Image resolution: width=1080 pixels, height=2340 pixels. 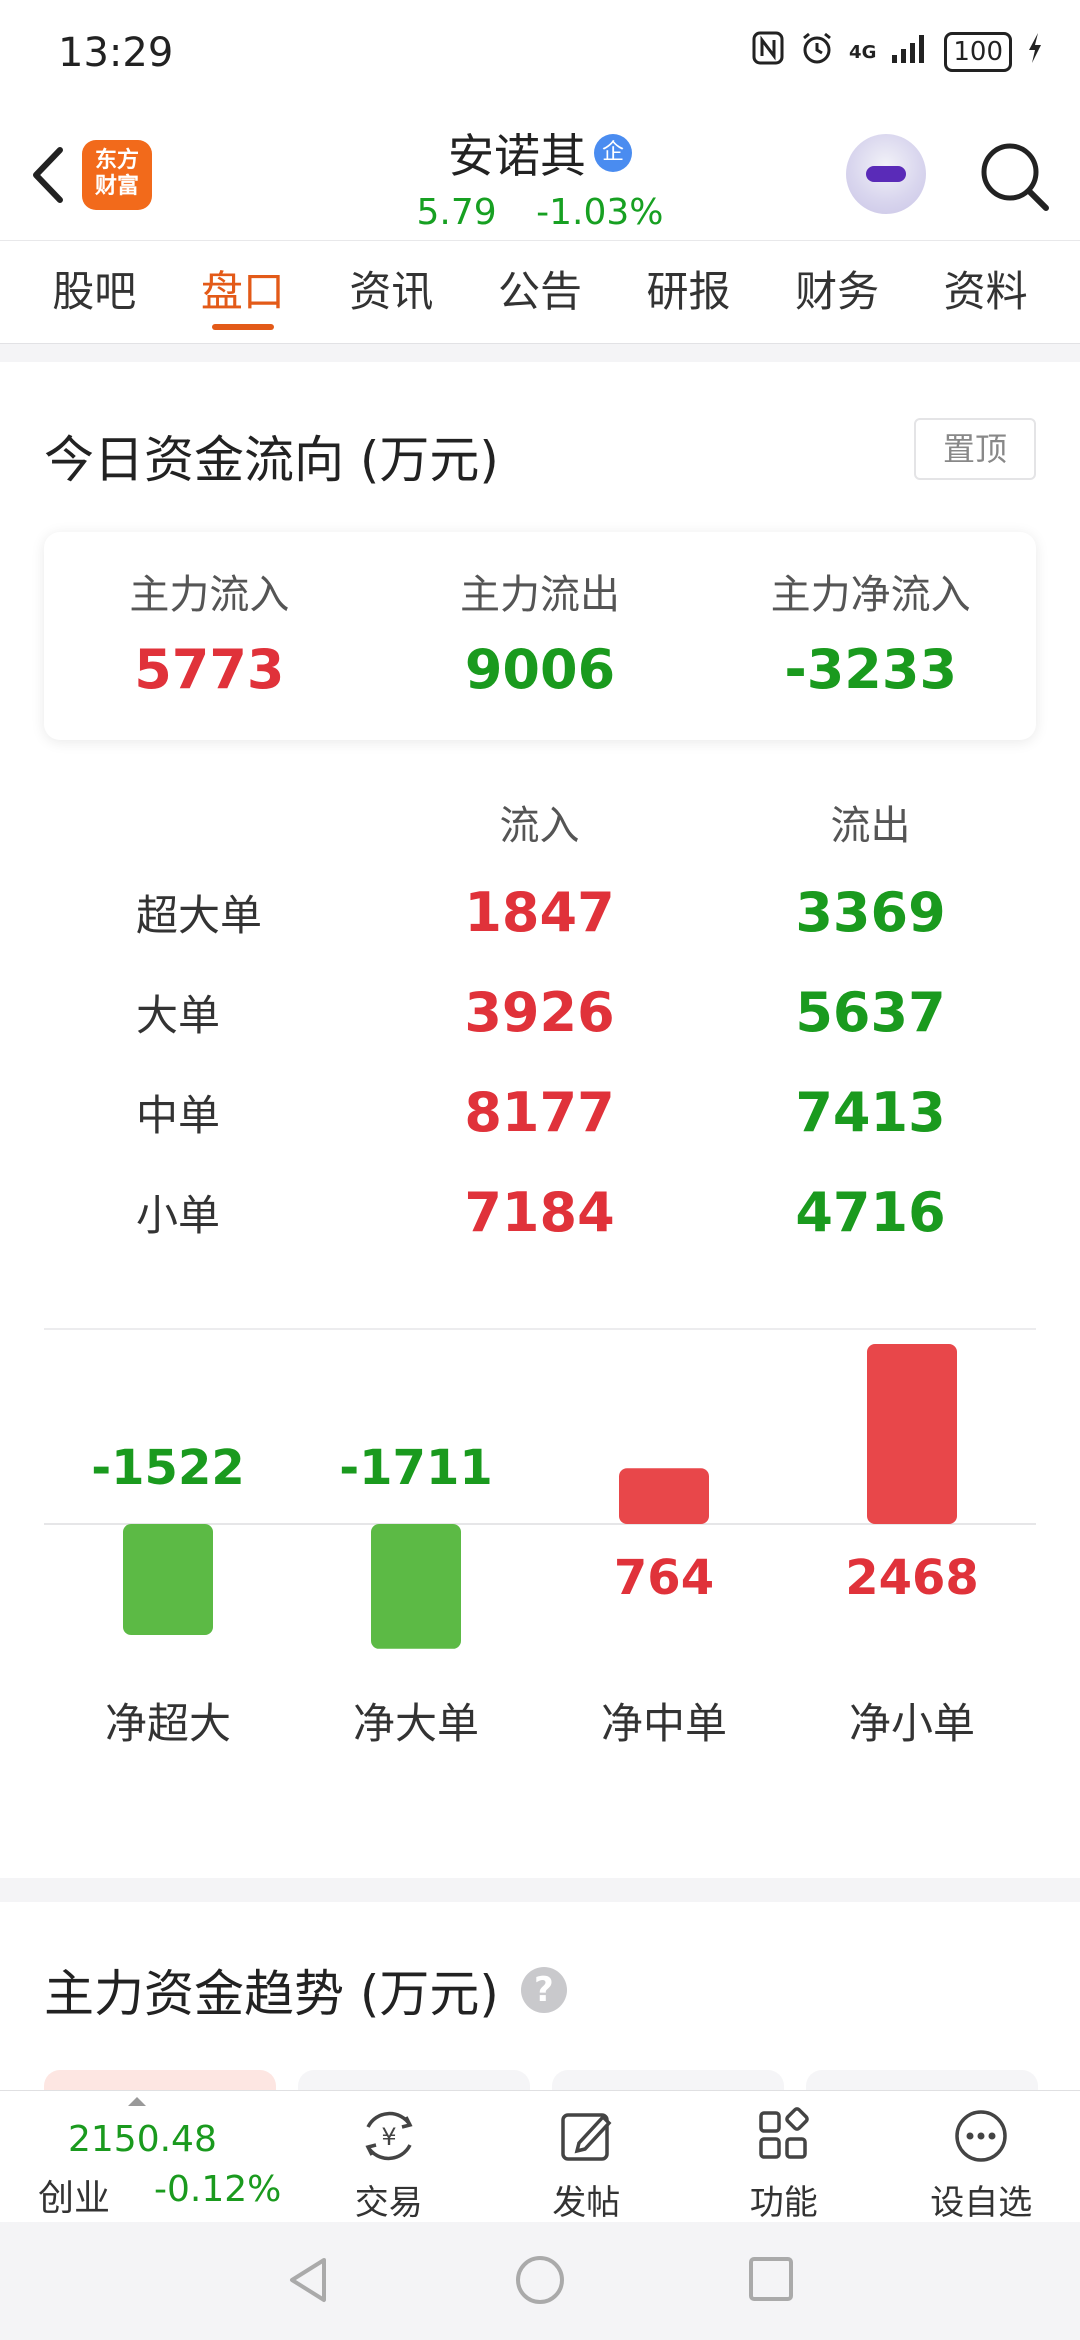 What do you see at coordinates (870, 1012) in the screenshot?
I see `row-outflow: 5637` at bounding box center [870, 1012].